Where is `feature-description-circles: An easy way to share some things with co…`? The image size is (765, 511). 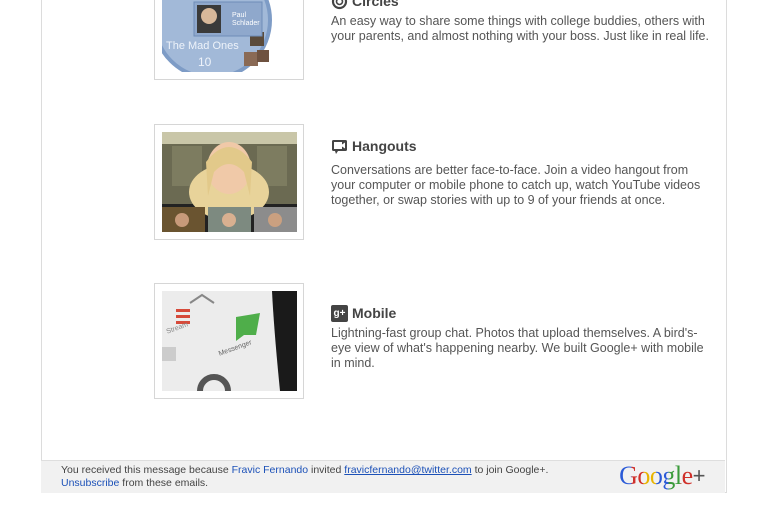 feature-description-circles: An easy way to share some things with co… is located at coordinates (520, 28).